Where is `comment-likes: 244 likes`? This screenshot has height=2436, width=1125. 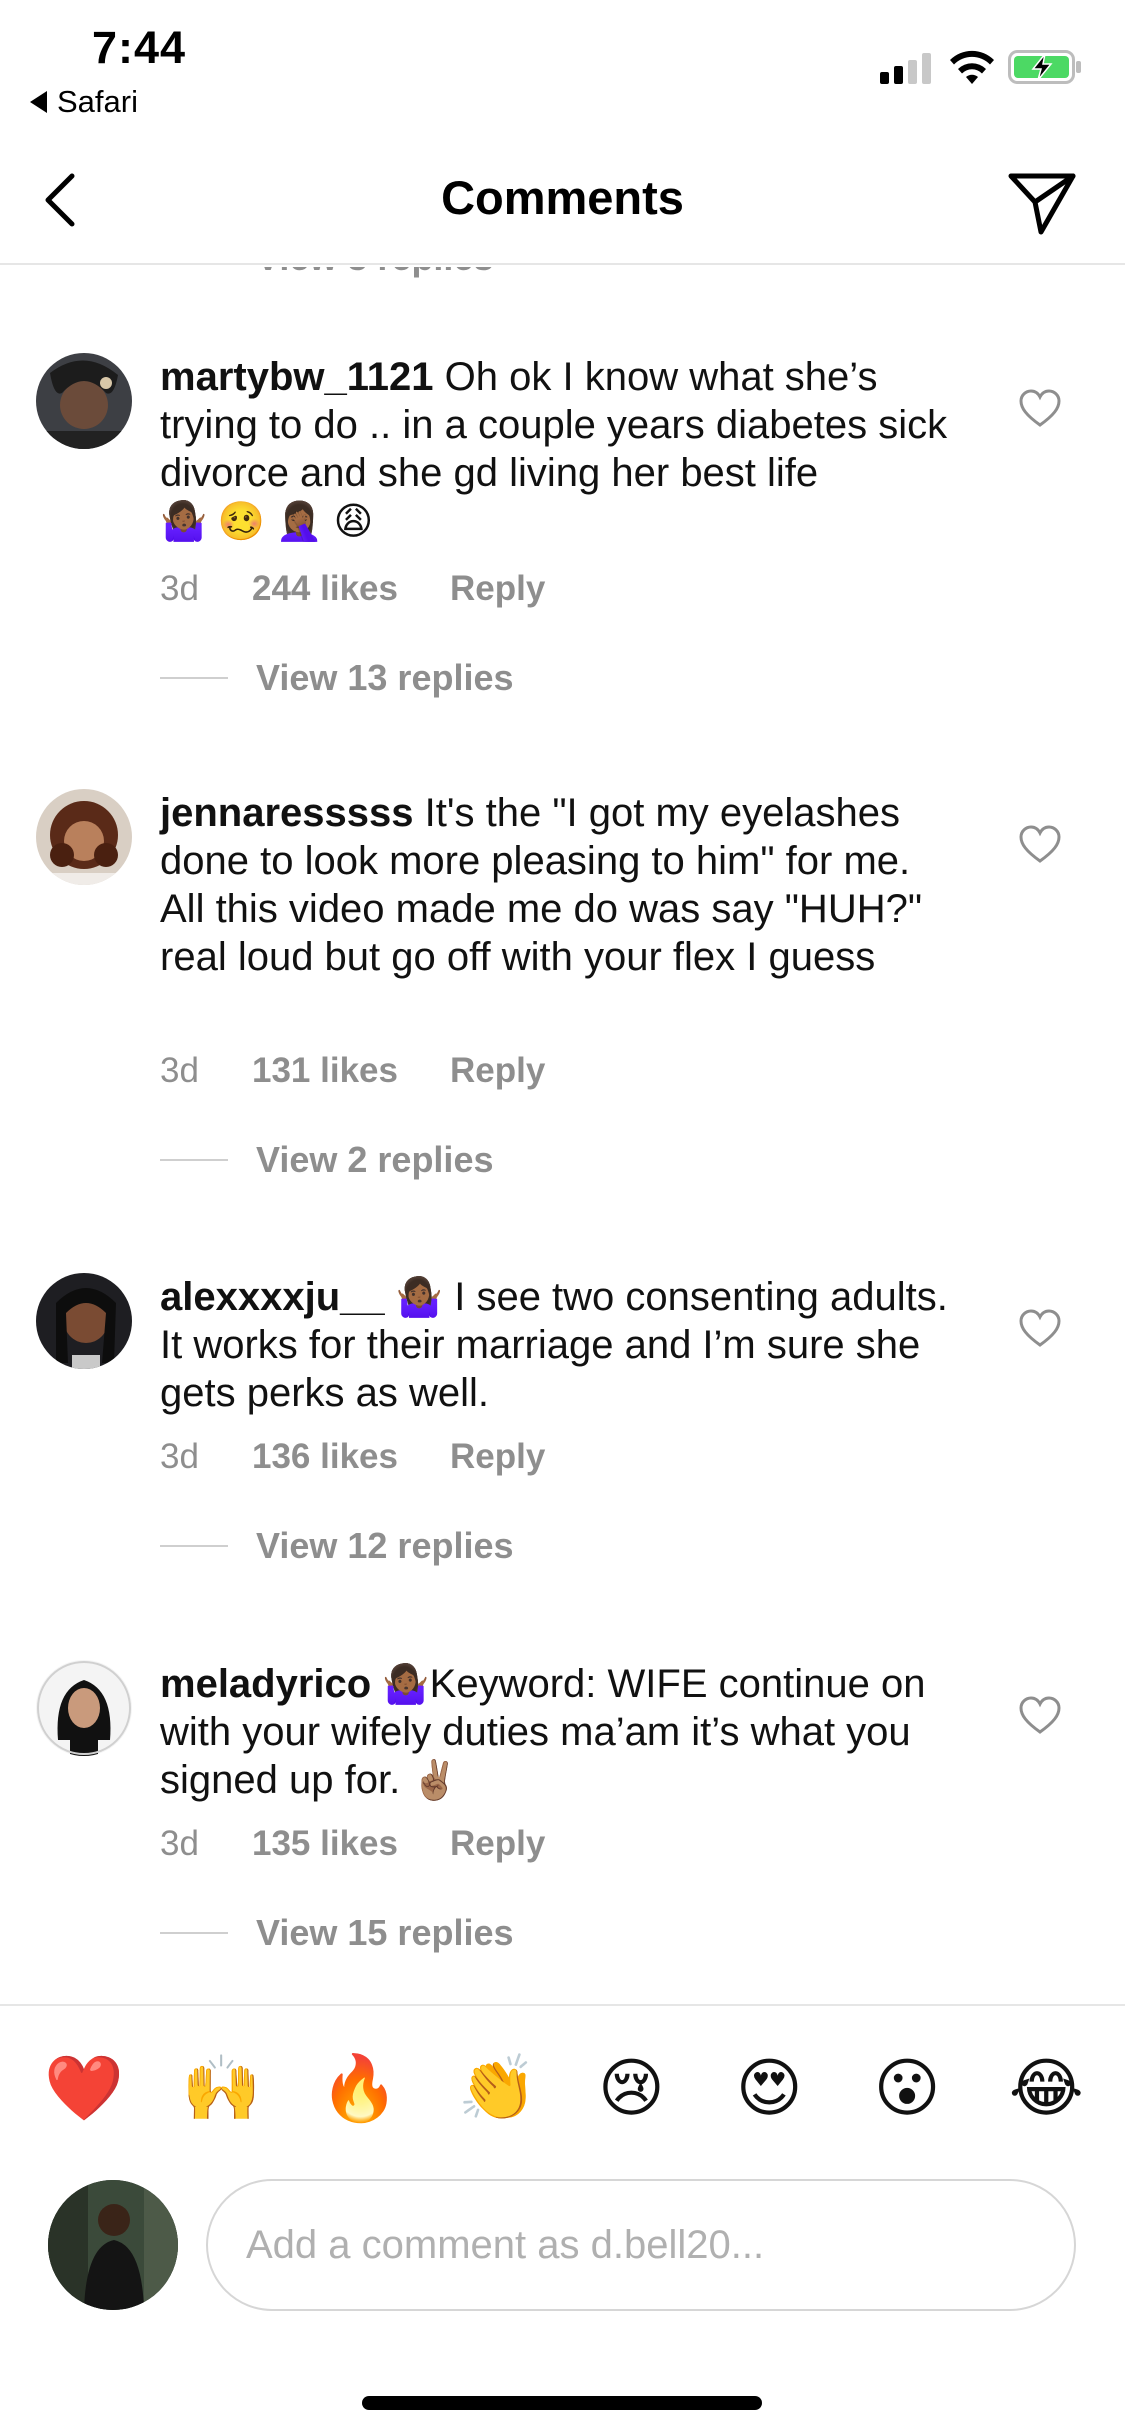
comment-likes: 244 likes is located at coordinates (325, 589).